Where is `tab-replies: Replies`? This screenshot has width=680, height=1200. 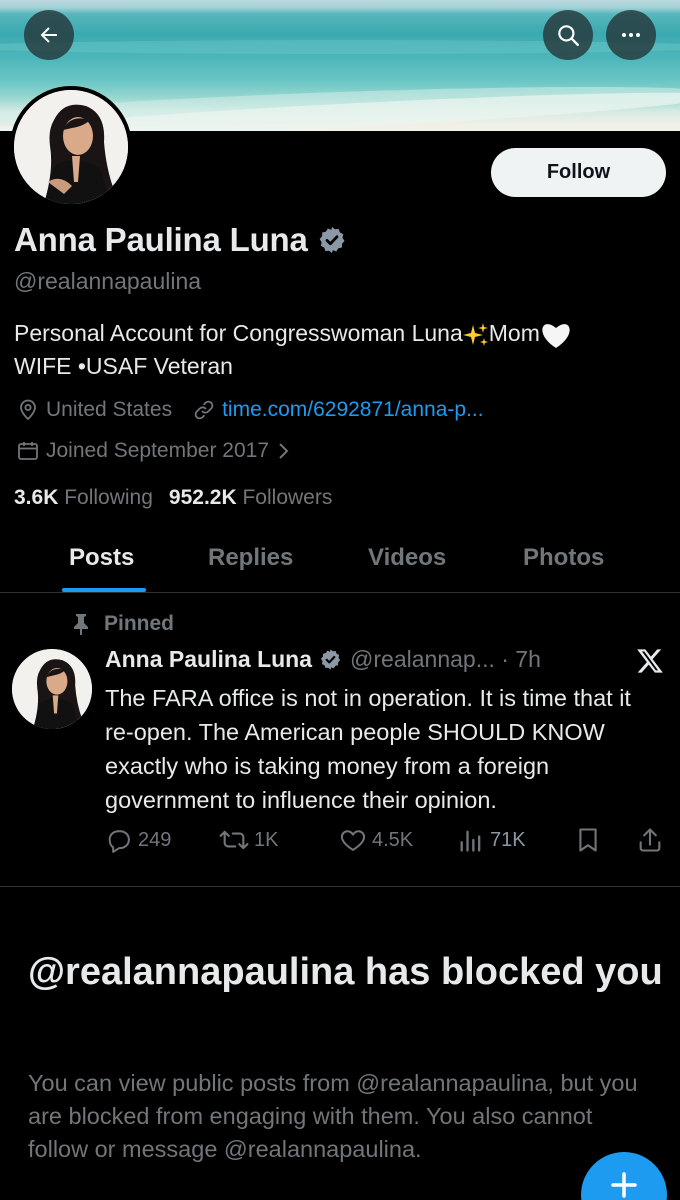 tab-replies: Replies is located at coordinates (250, 558).